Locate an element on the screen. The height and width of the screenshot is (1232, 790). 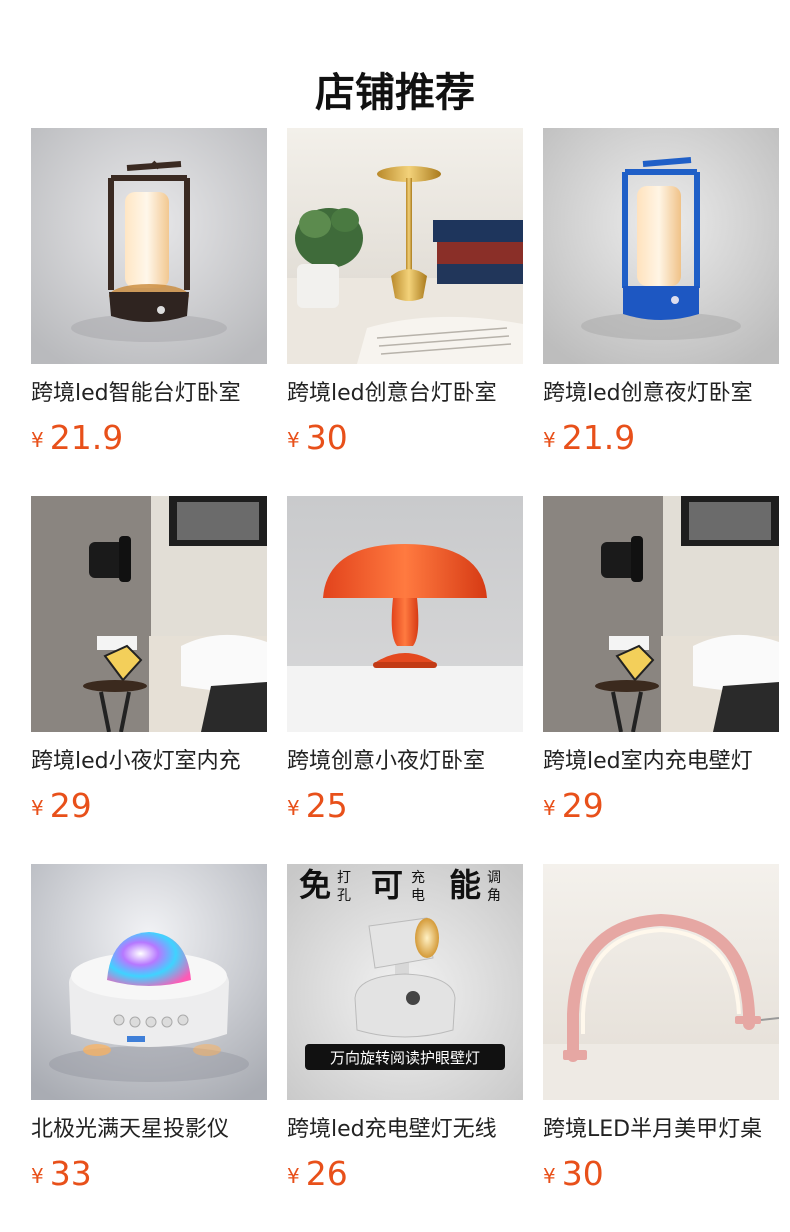
product-price: ¥25 is located at coordinates (405, 806).